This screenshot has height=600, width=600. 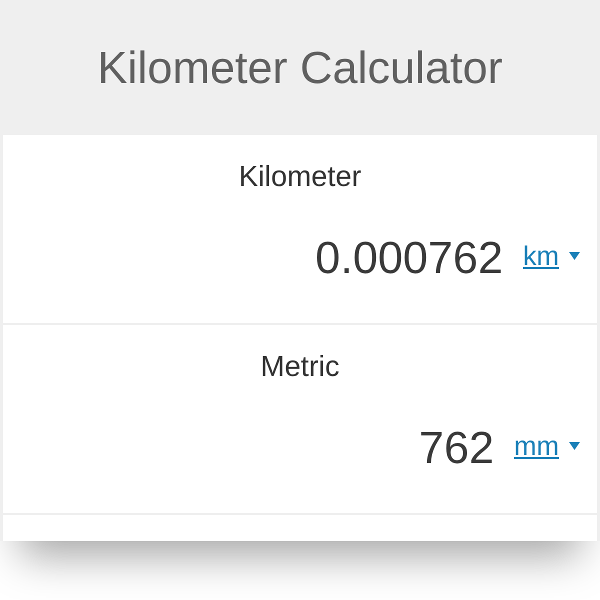 I want to click on unit-dropdown: km, so click(x=551, y=258).